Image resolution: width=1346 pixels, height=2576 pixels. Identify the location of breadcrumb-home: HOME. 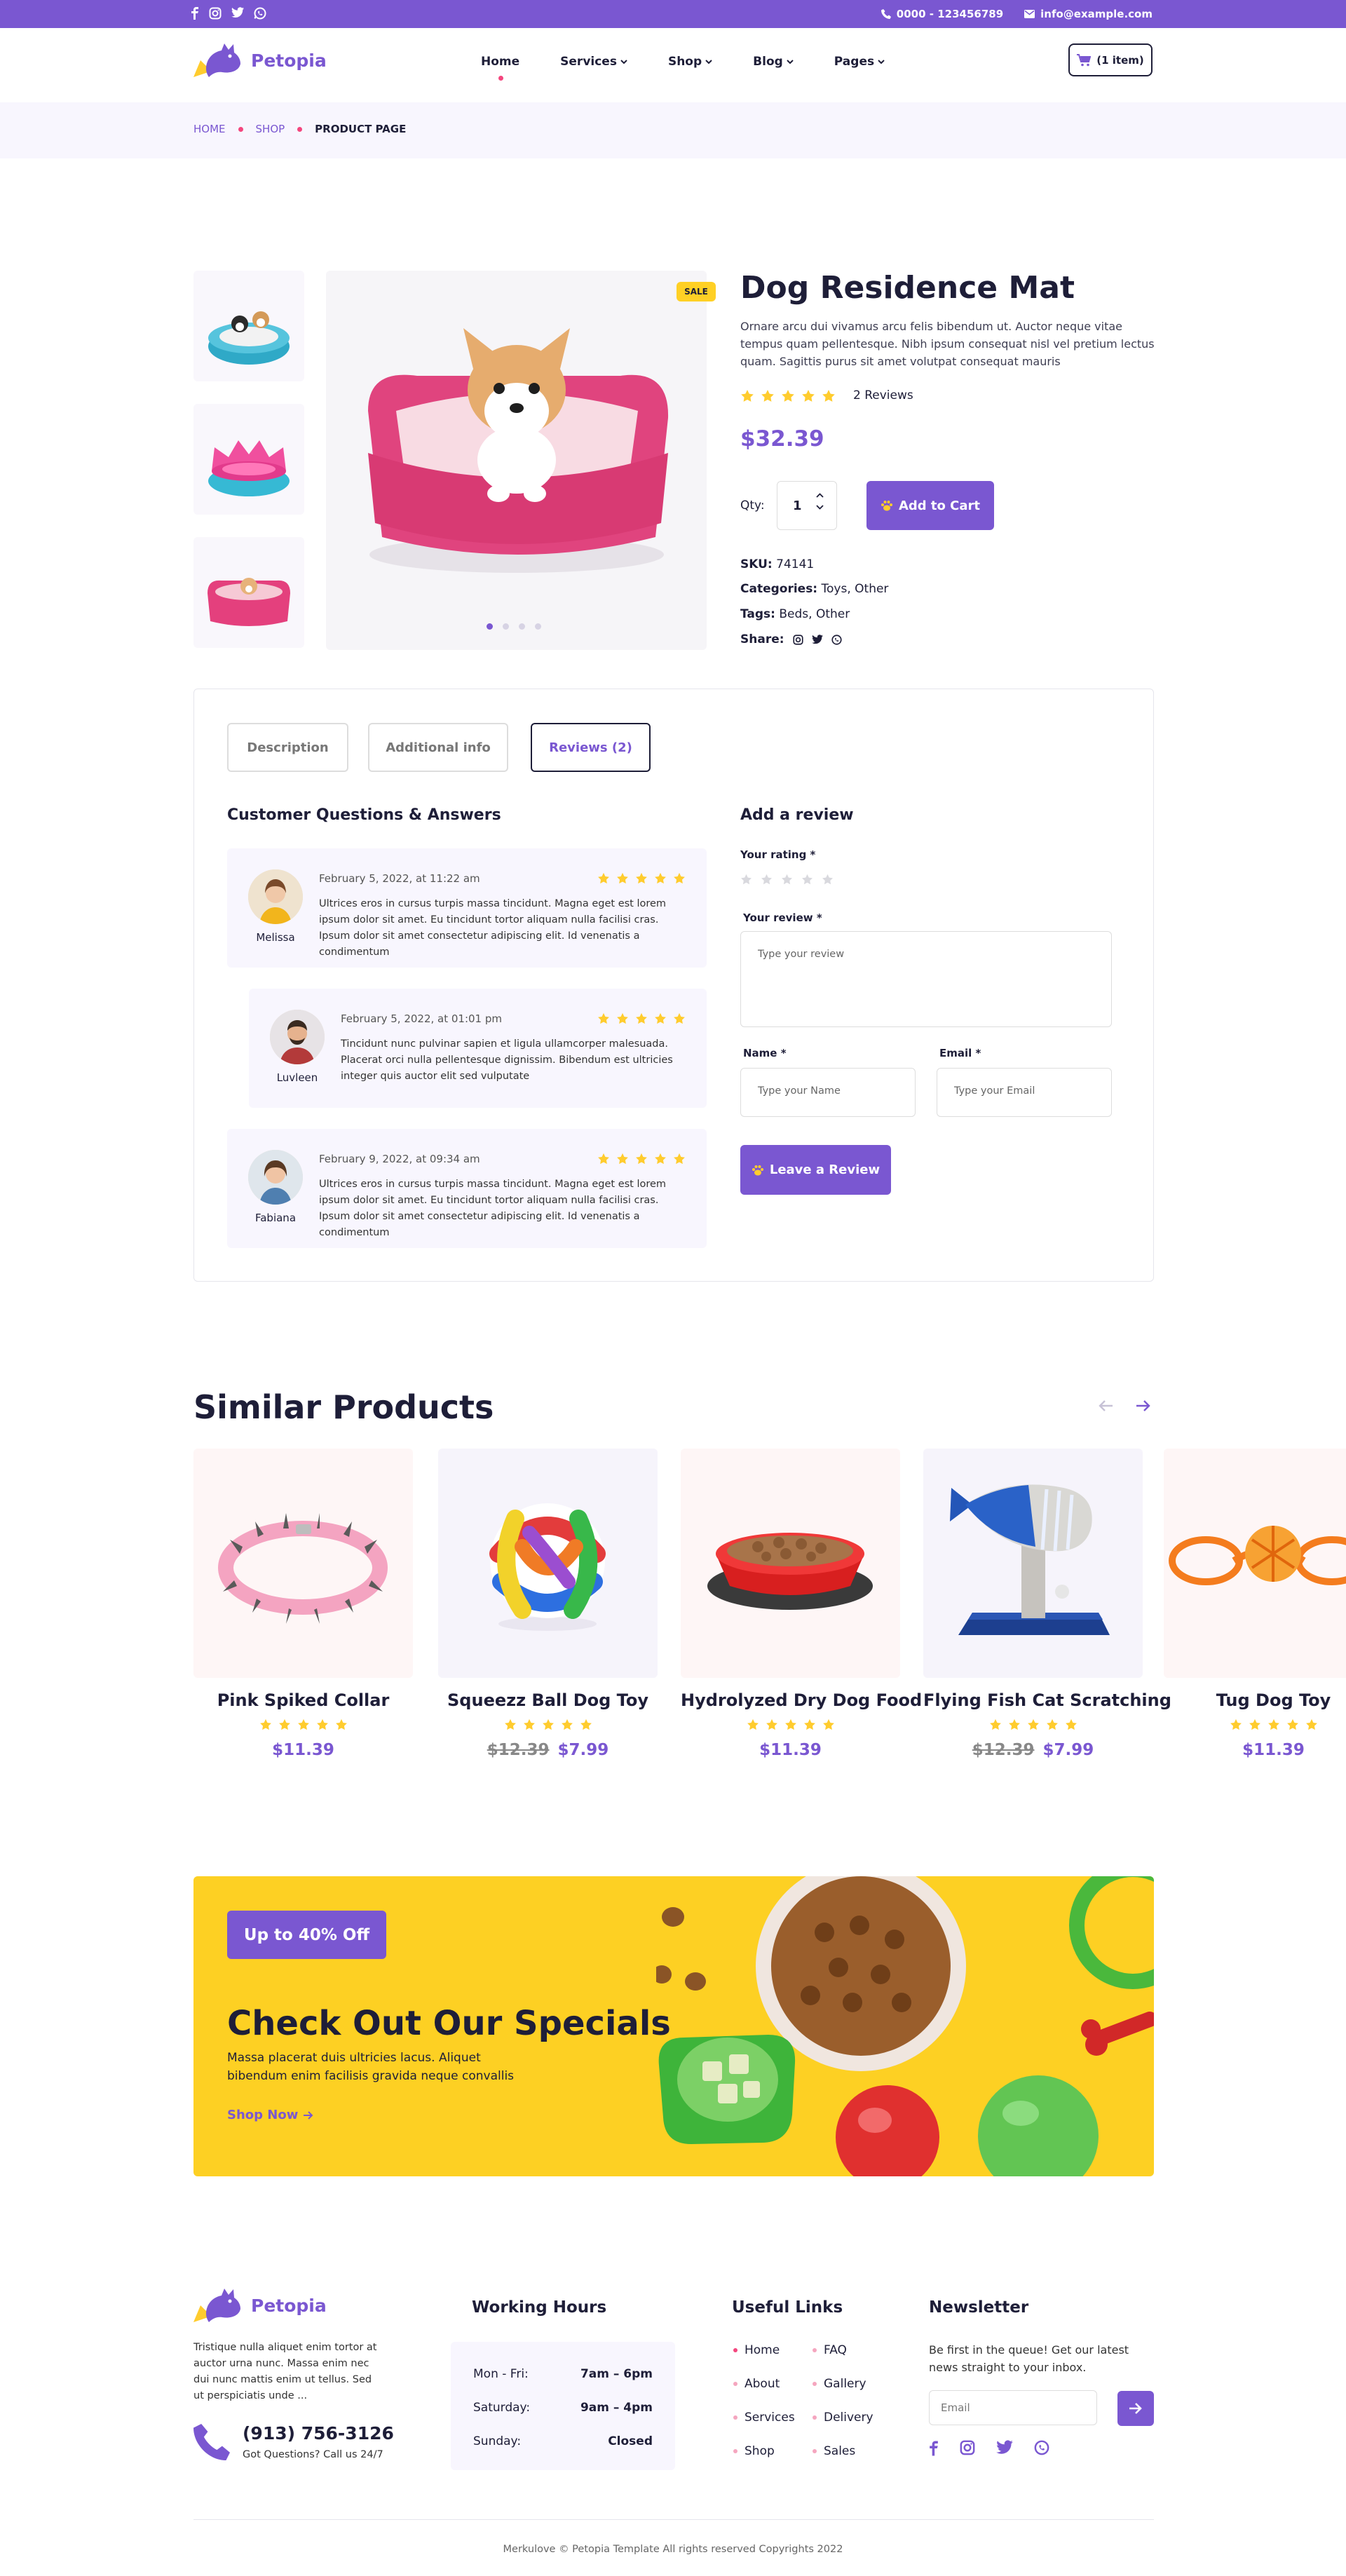
(210, 129).